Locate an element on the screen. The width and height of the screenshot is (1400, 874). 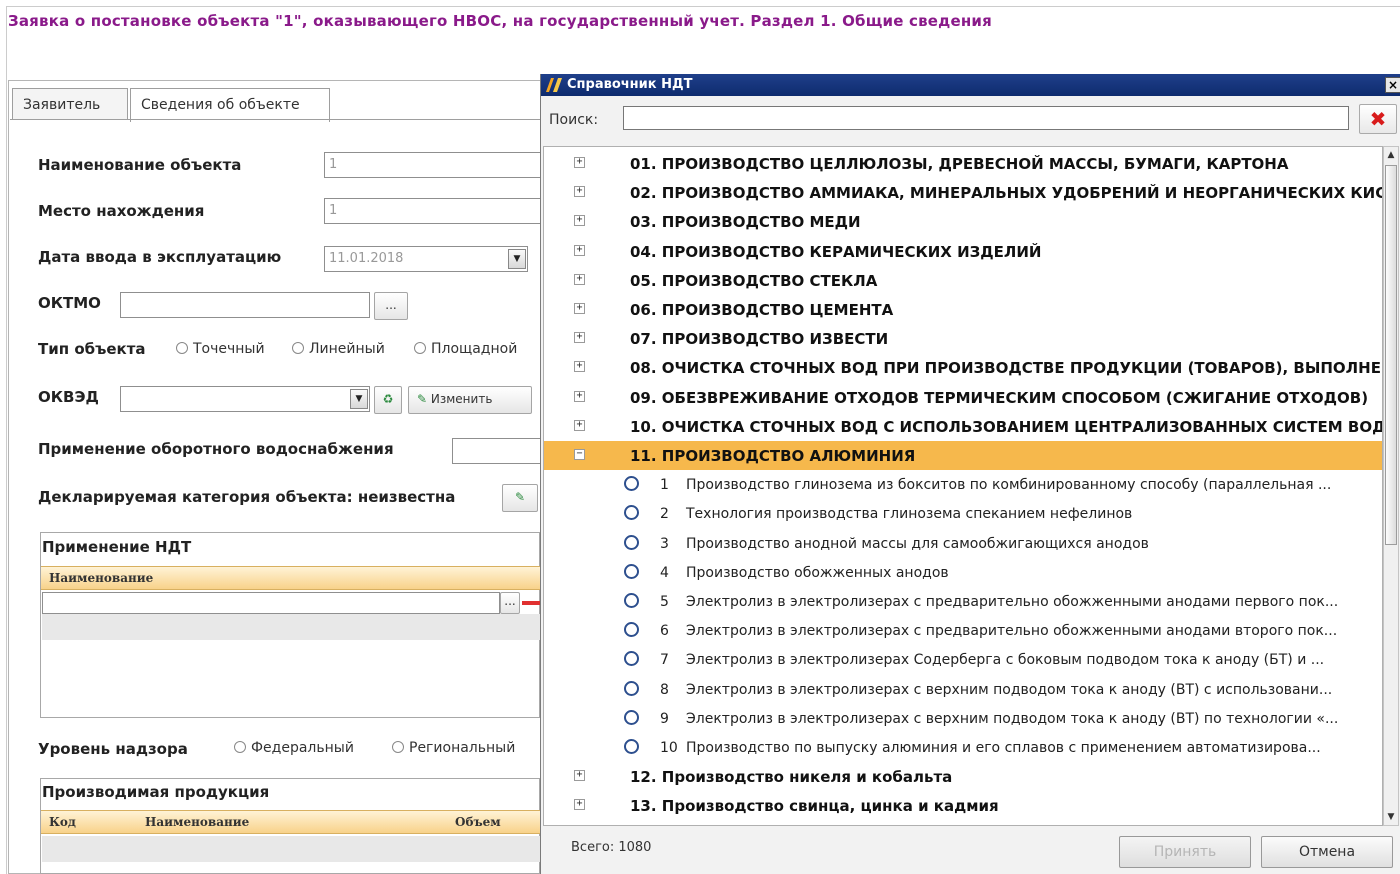
radio-label: Региональный is located at coordinates (462, 748).